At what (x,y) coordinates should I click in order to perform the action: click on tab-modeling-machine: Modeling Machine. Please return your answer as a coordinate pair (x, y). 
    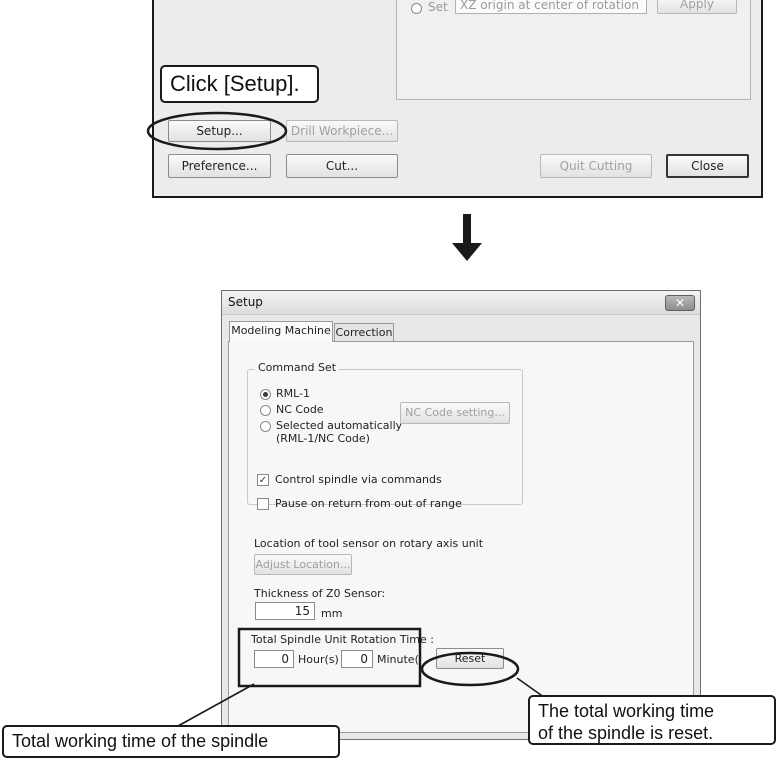
    Looking at the image, I should click on (281, 331).